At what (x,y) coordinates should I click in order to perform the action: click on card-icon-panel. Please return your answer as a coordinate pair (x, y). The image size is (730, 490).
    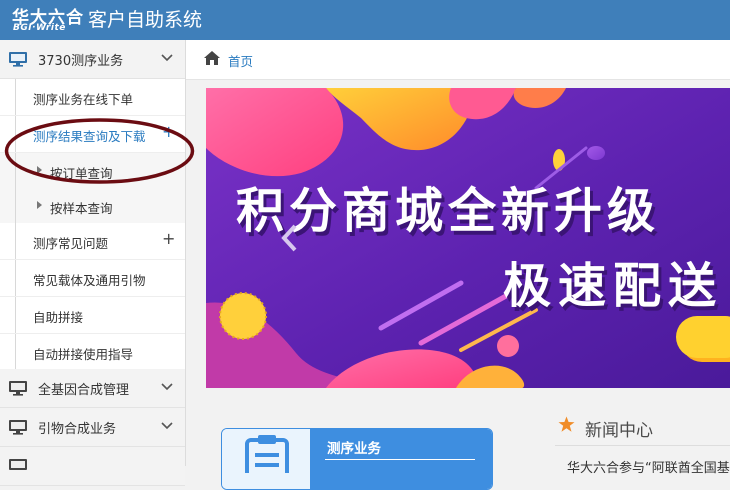
    Looking at the image, I should click on (266, 459).